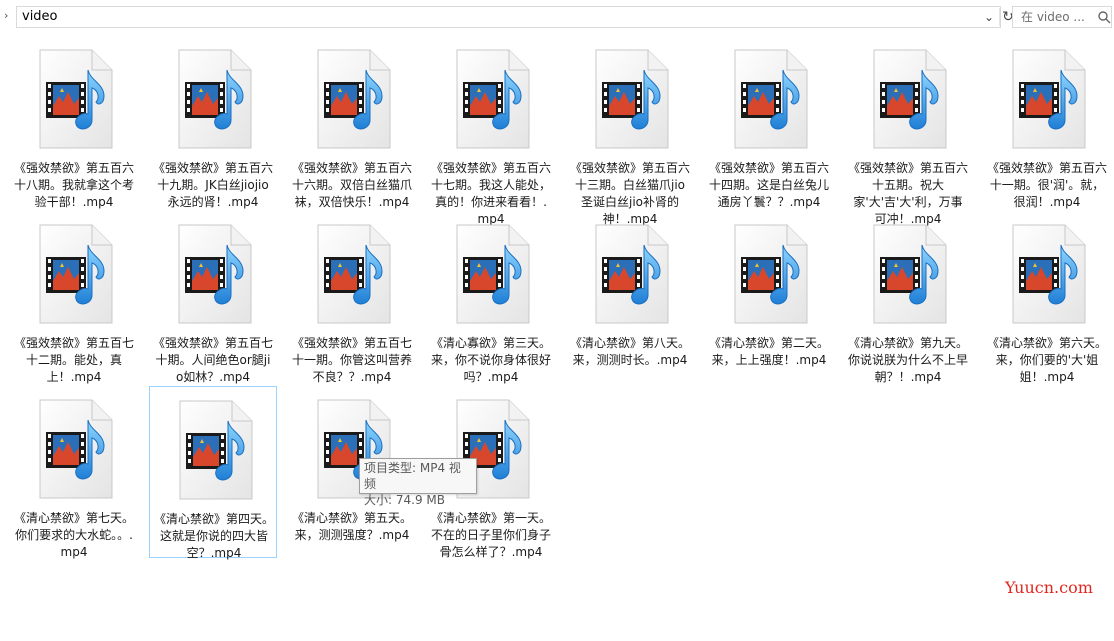 The image size is (1114, 641). What do you see at coordinates (1049, 587) in the screenshot?
I see `watermark: Yuucn.com` at bounding box center [1049, 587].